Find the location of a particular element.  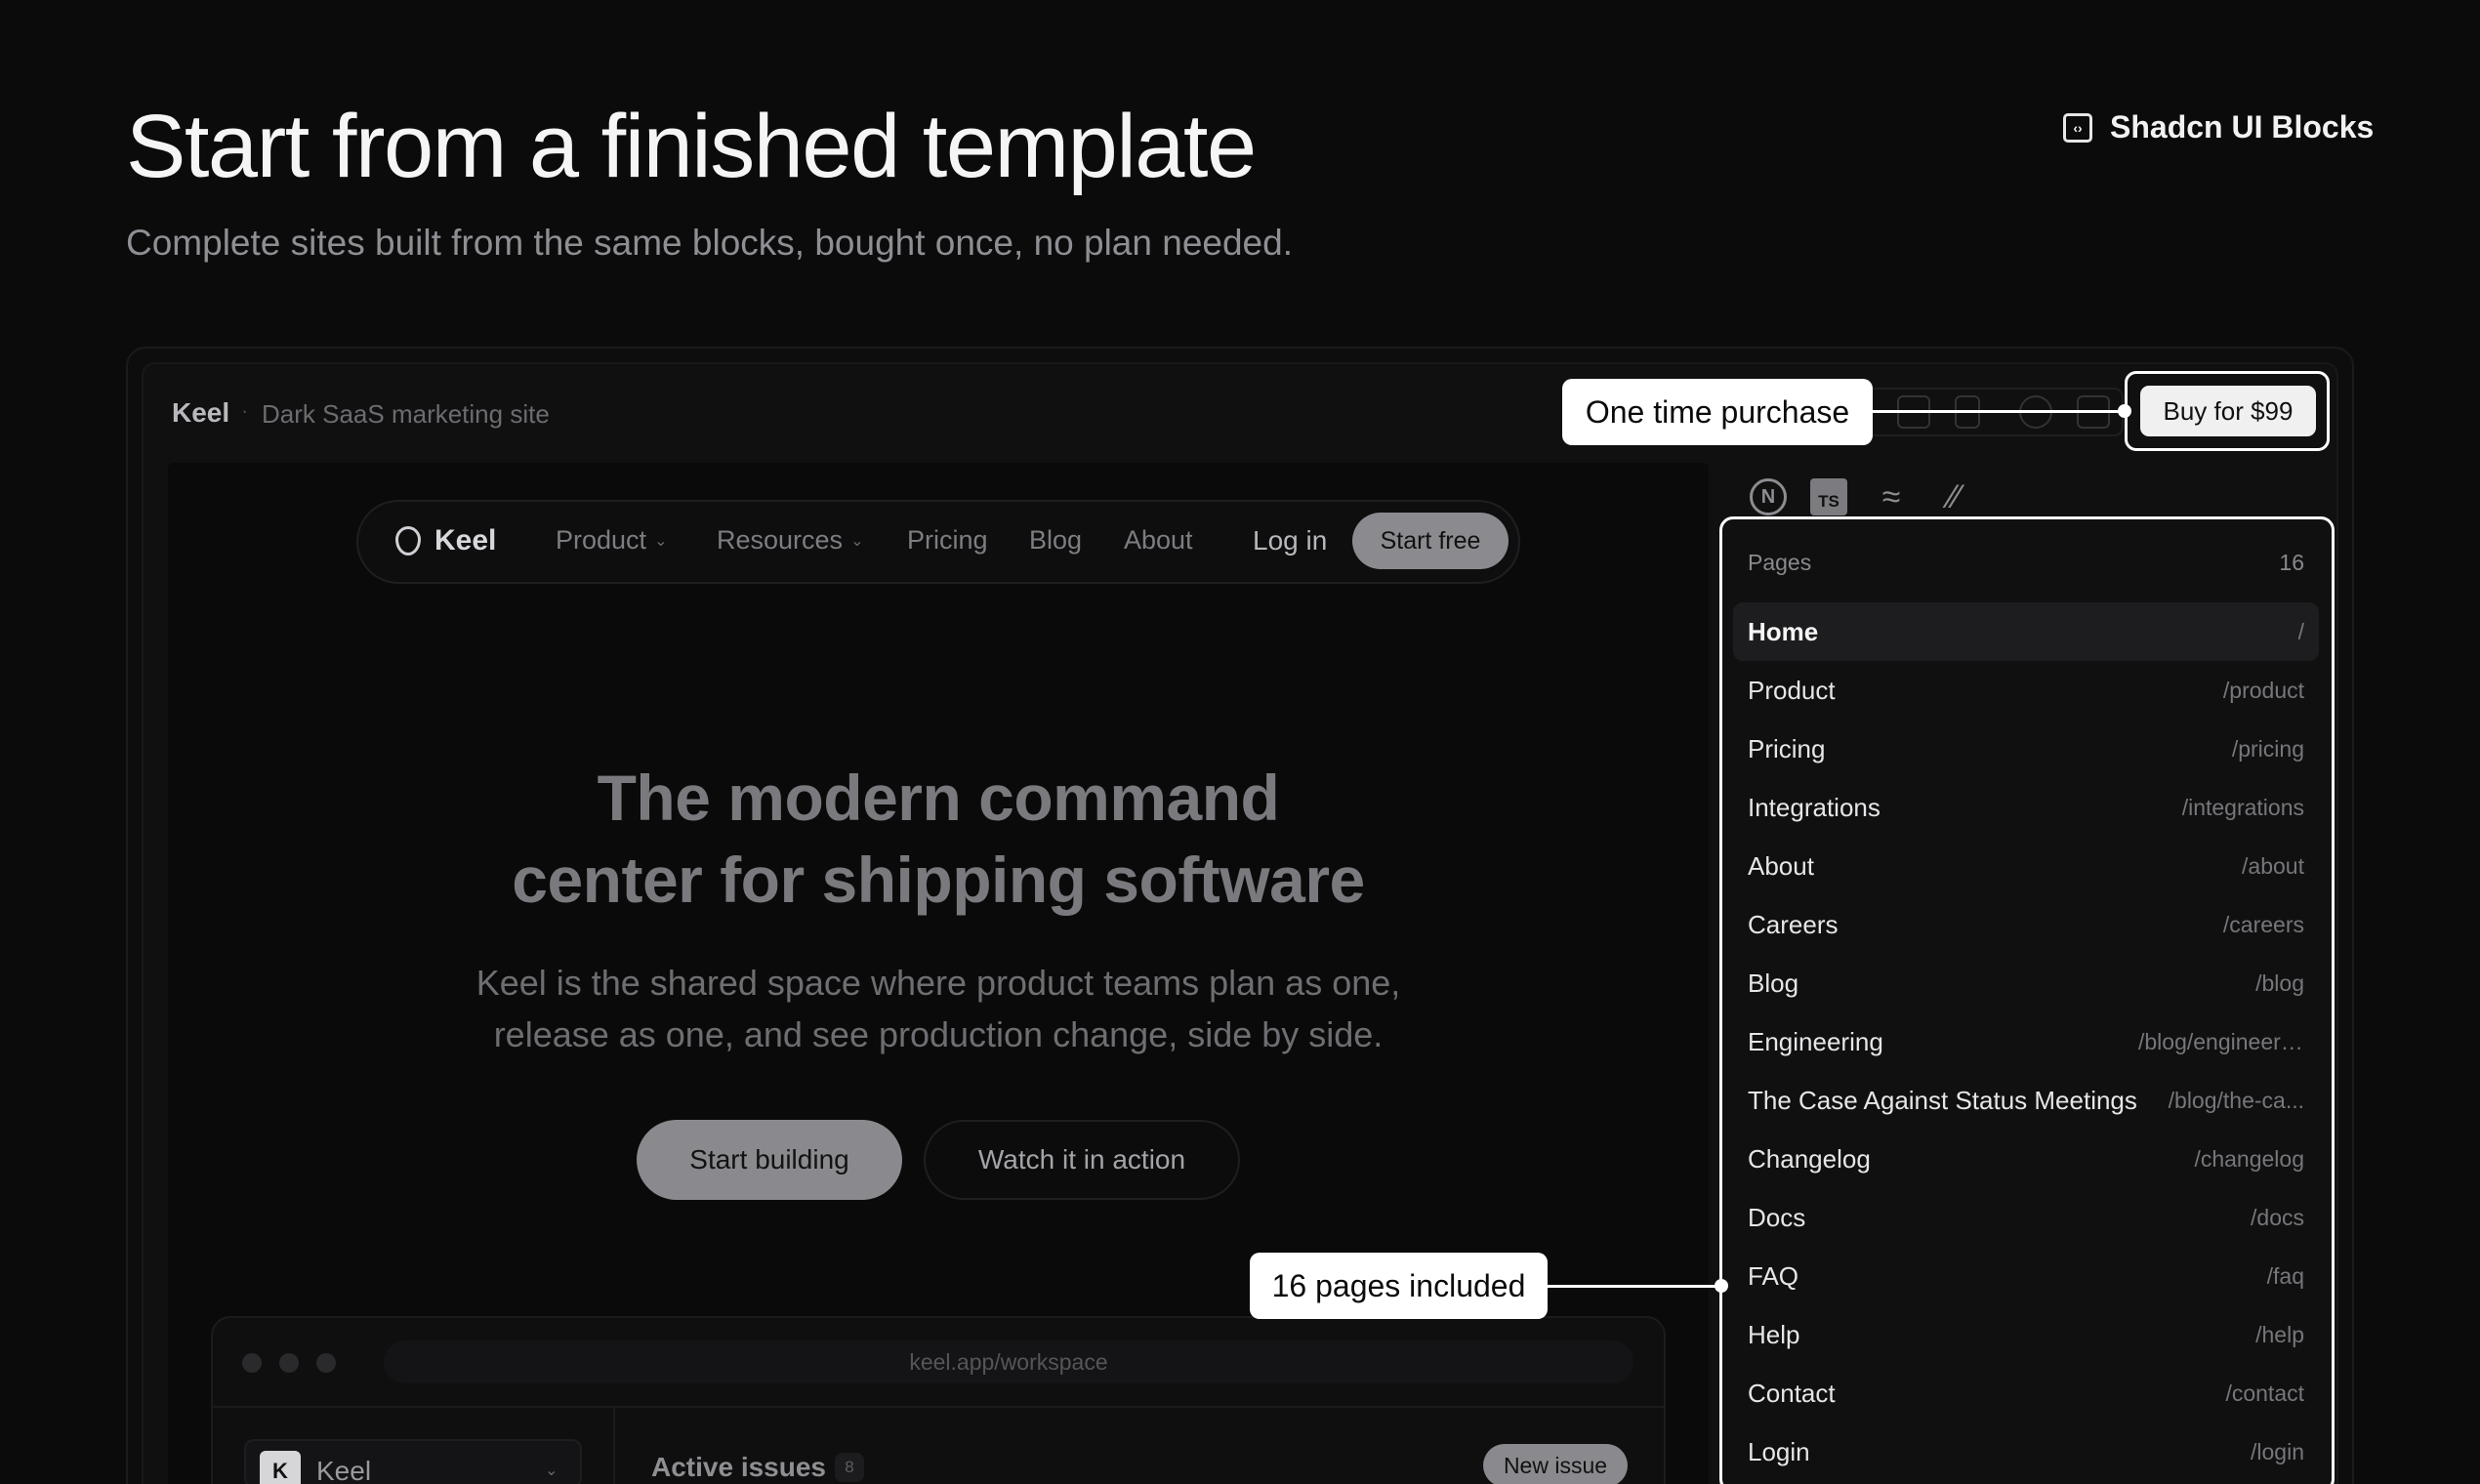

page-row: Engineering/blog/engineering is located at coordinates (2026, 1041).